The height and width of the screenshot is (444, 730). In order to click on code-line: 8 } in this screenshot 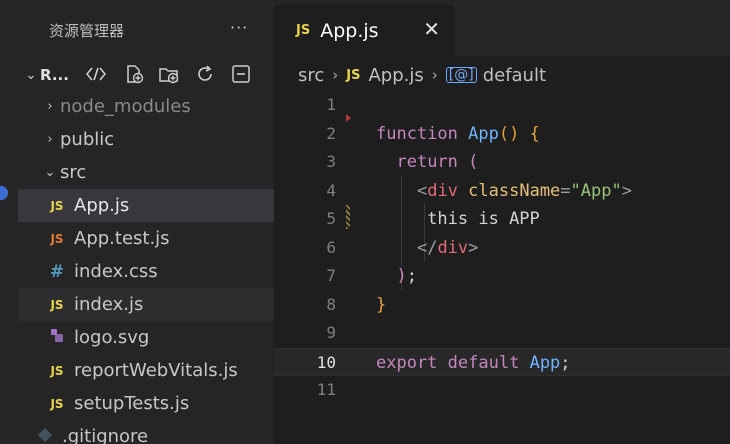, I will do `click(502, 305)`.